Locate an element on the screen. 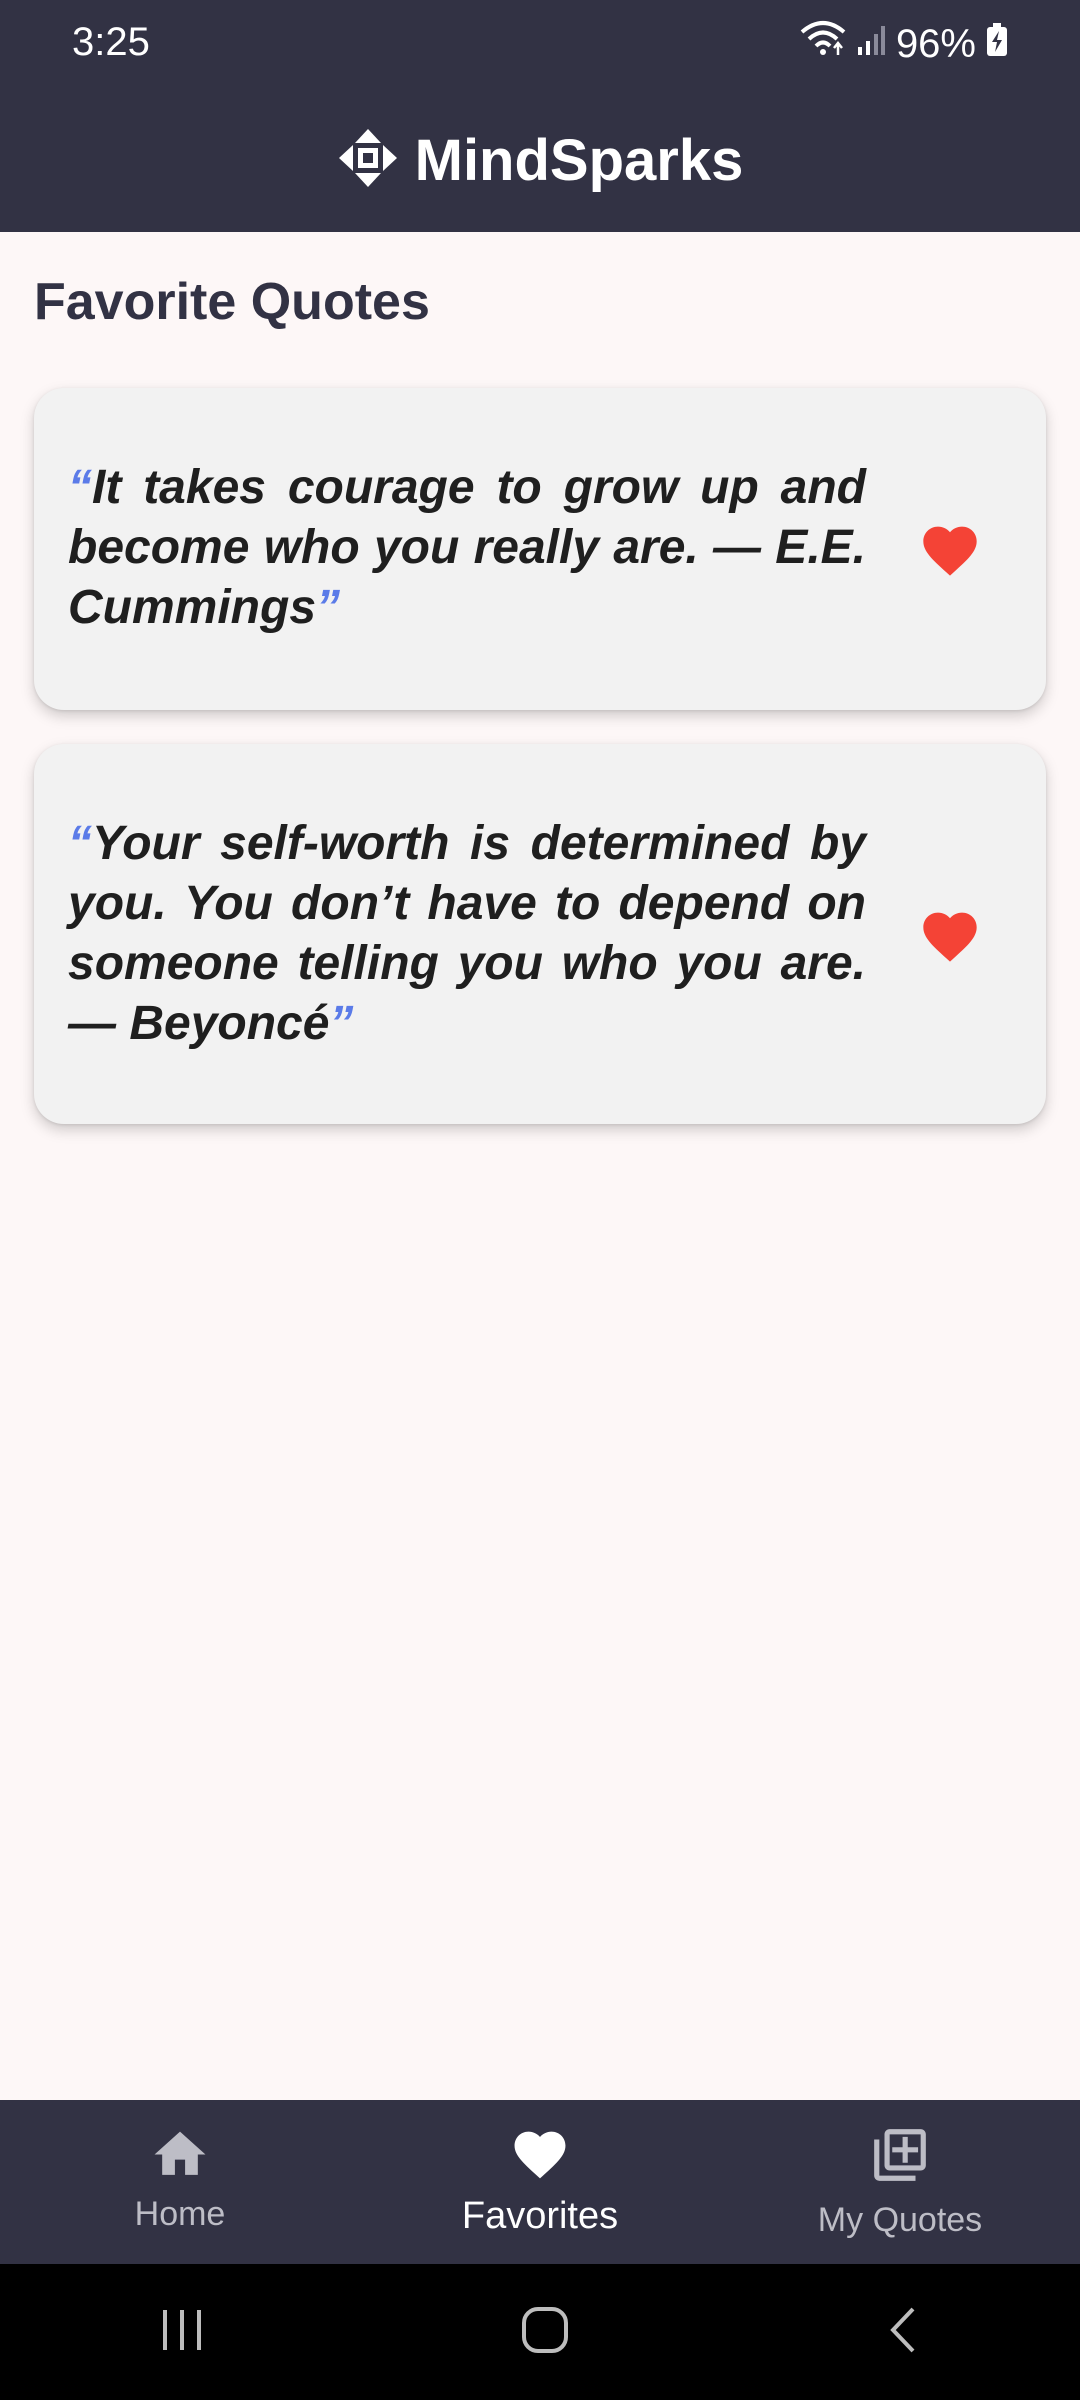 The image size is (1080, 2400). back-button is located at coordinates (903, 2332).